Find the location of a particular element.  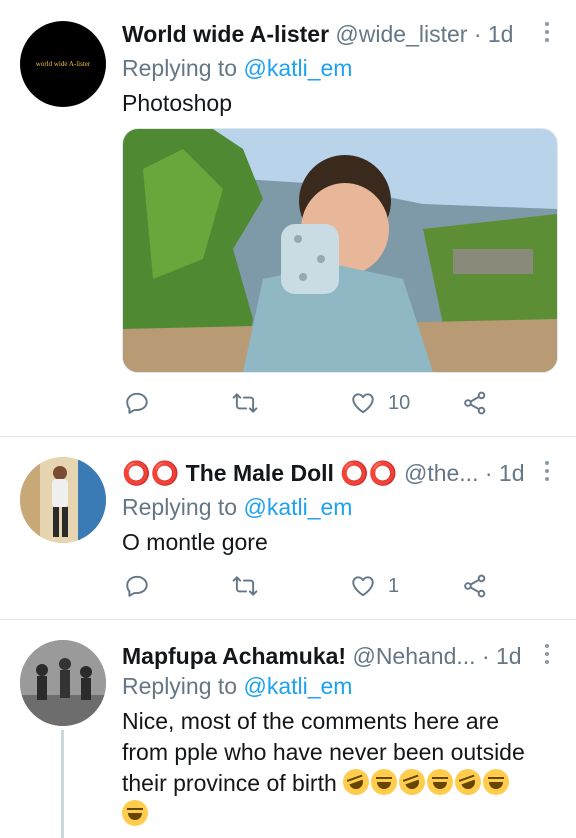

like-button: 1 is located at coordinates (374, 586).